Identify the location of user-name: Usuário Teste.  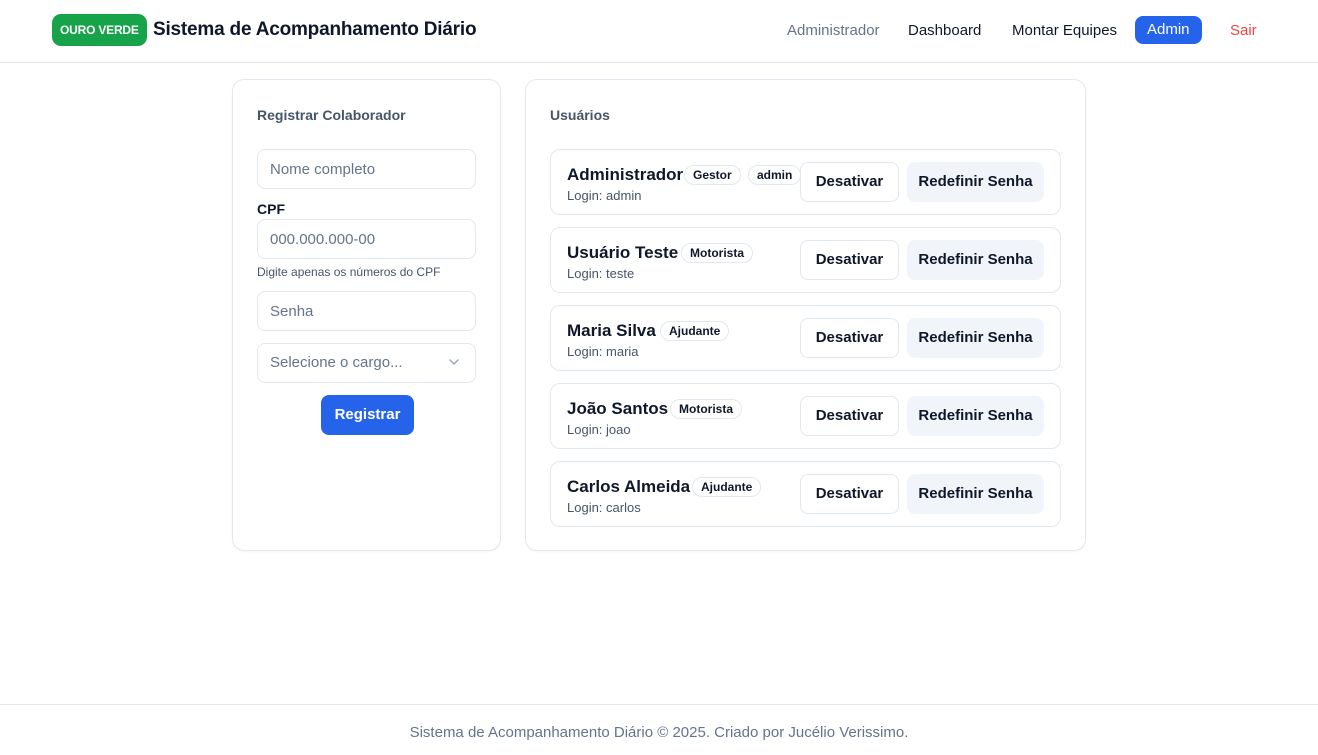
(623, 252).